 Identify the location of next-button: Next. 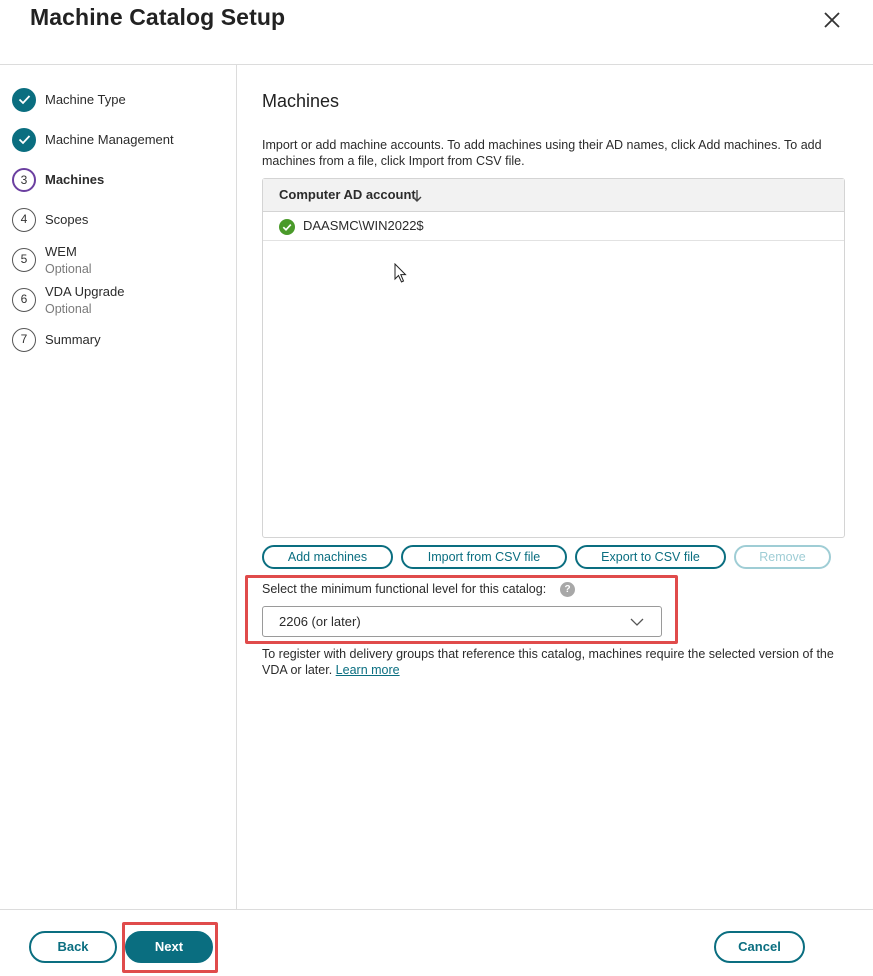
(169, 947).